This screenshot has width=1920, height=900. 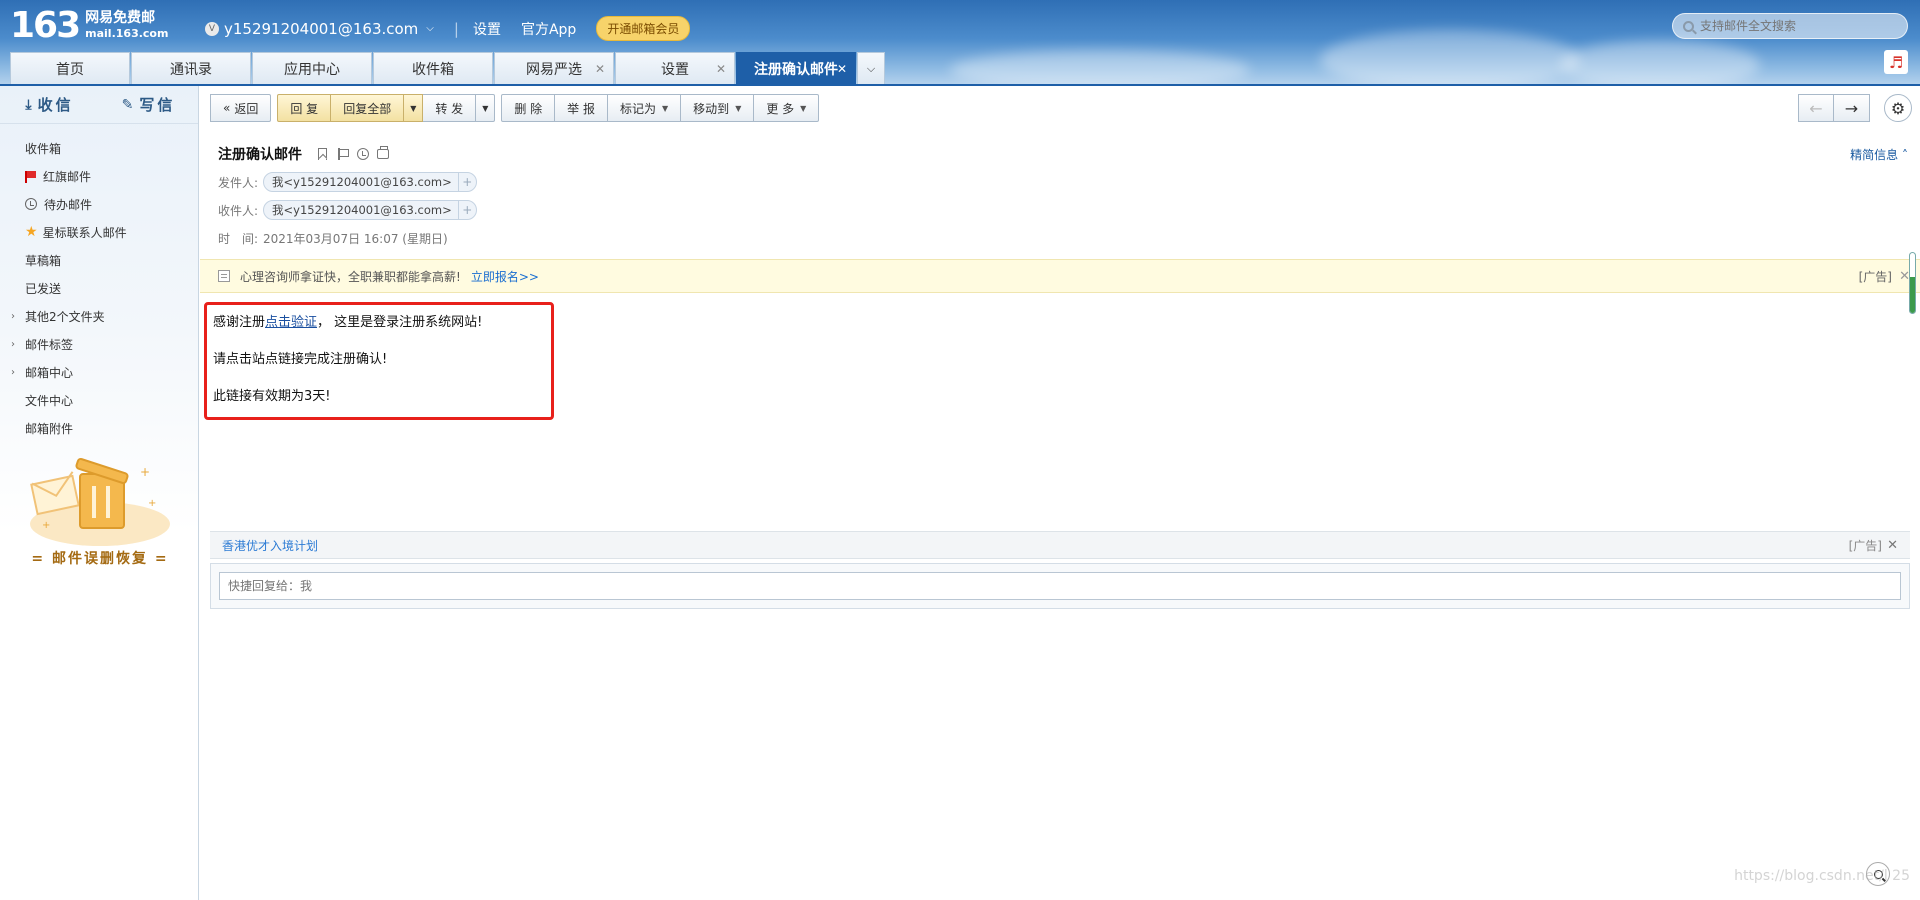 I want to click on tab-label: 应用中心, so click(x=312, y=69).